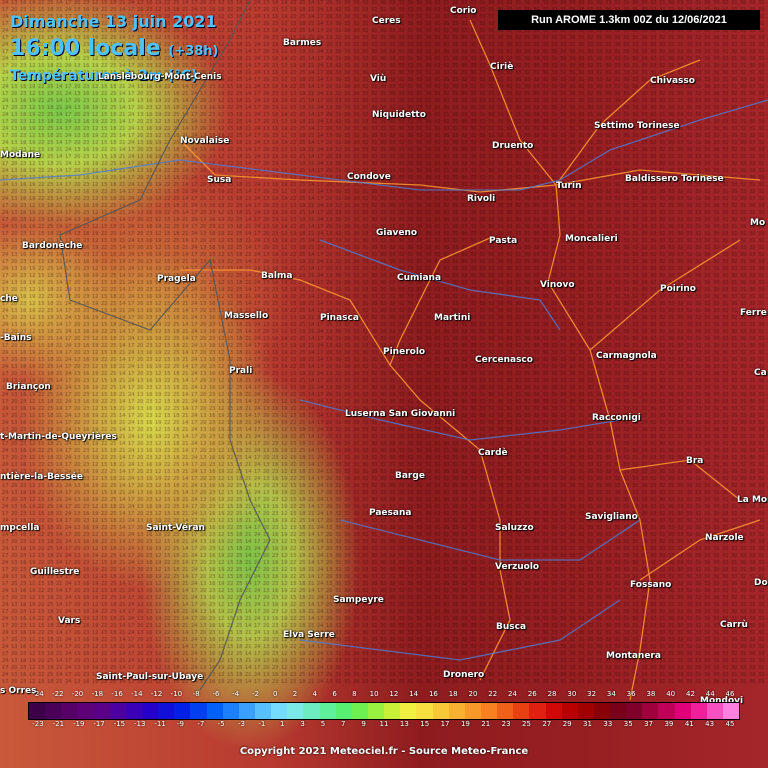  I want to click on legend-tick: -14, so click(137, 694).